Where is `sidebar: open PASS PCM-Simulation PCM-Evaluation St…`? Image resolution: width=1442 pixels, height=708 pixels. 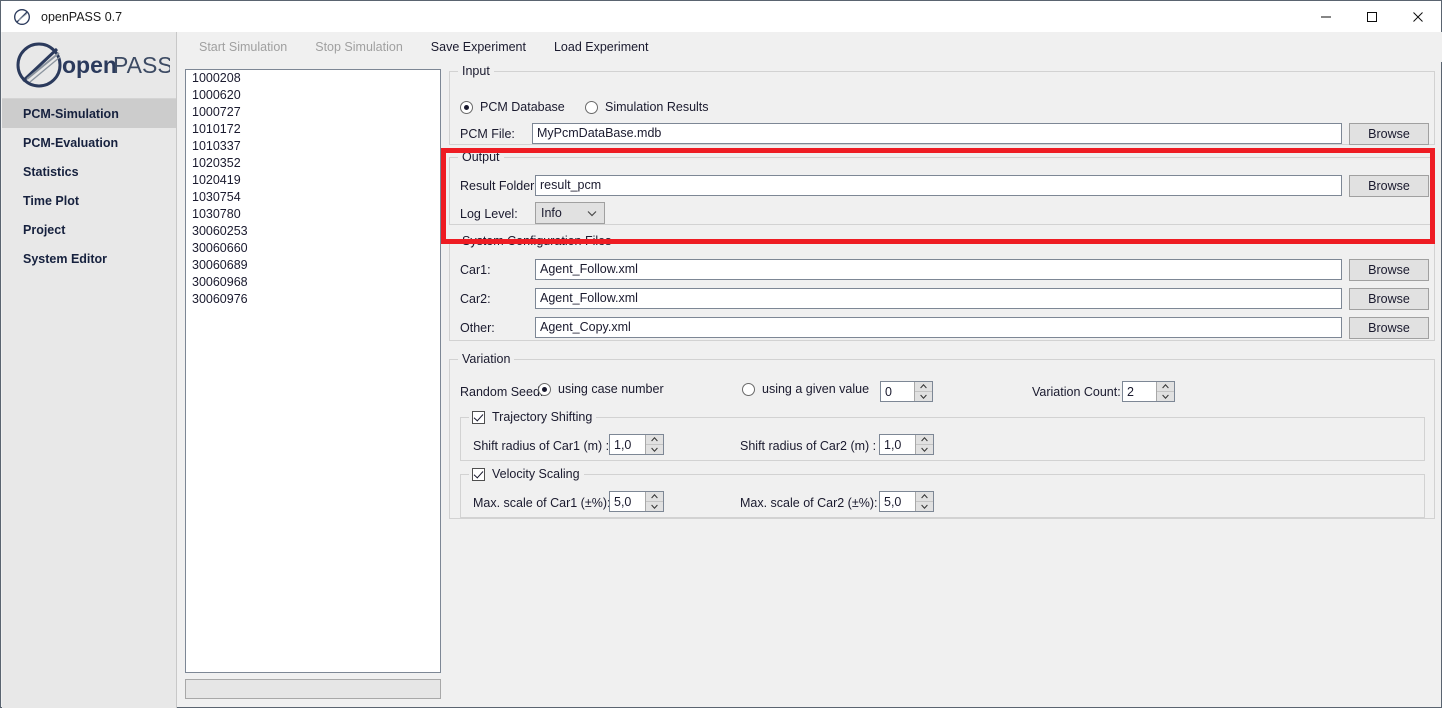
sidebar: open PASS PCM-Simulation PCM-Evaluation St… is located at coordinates (89, 370).